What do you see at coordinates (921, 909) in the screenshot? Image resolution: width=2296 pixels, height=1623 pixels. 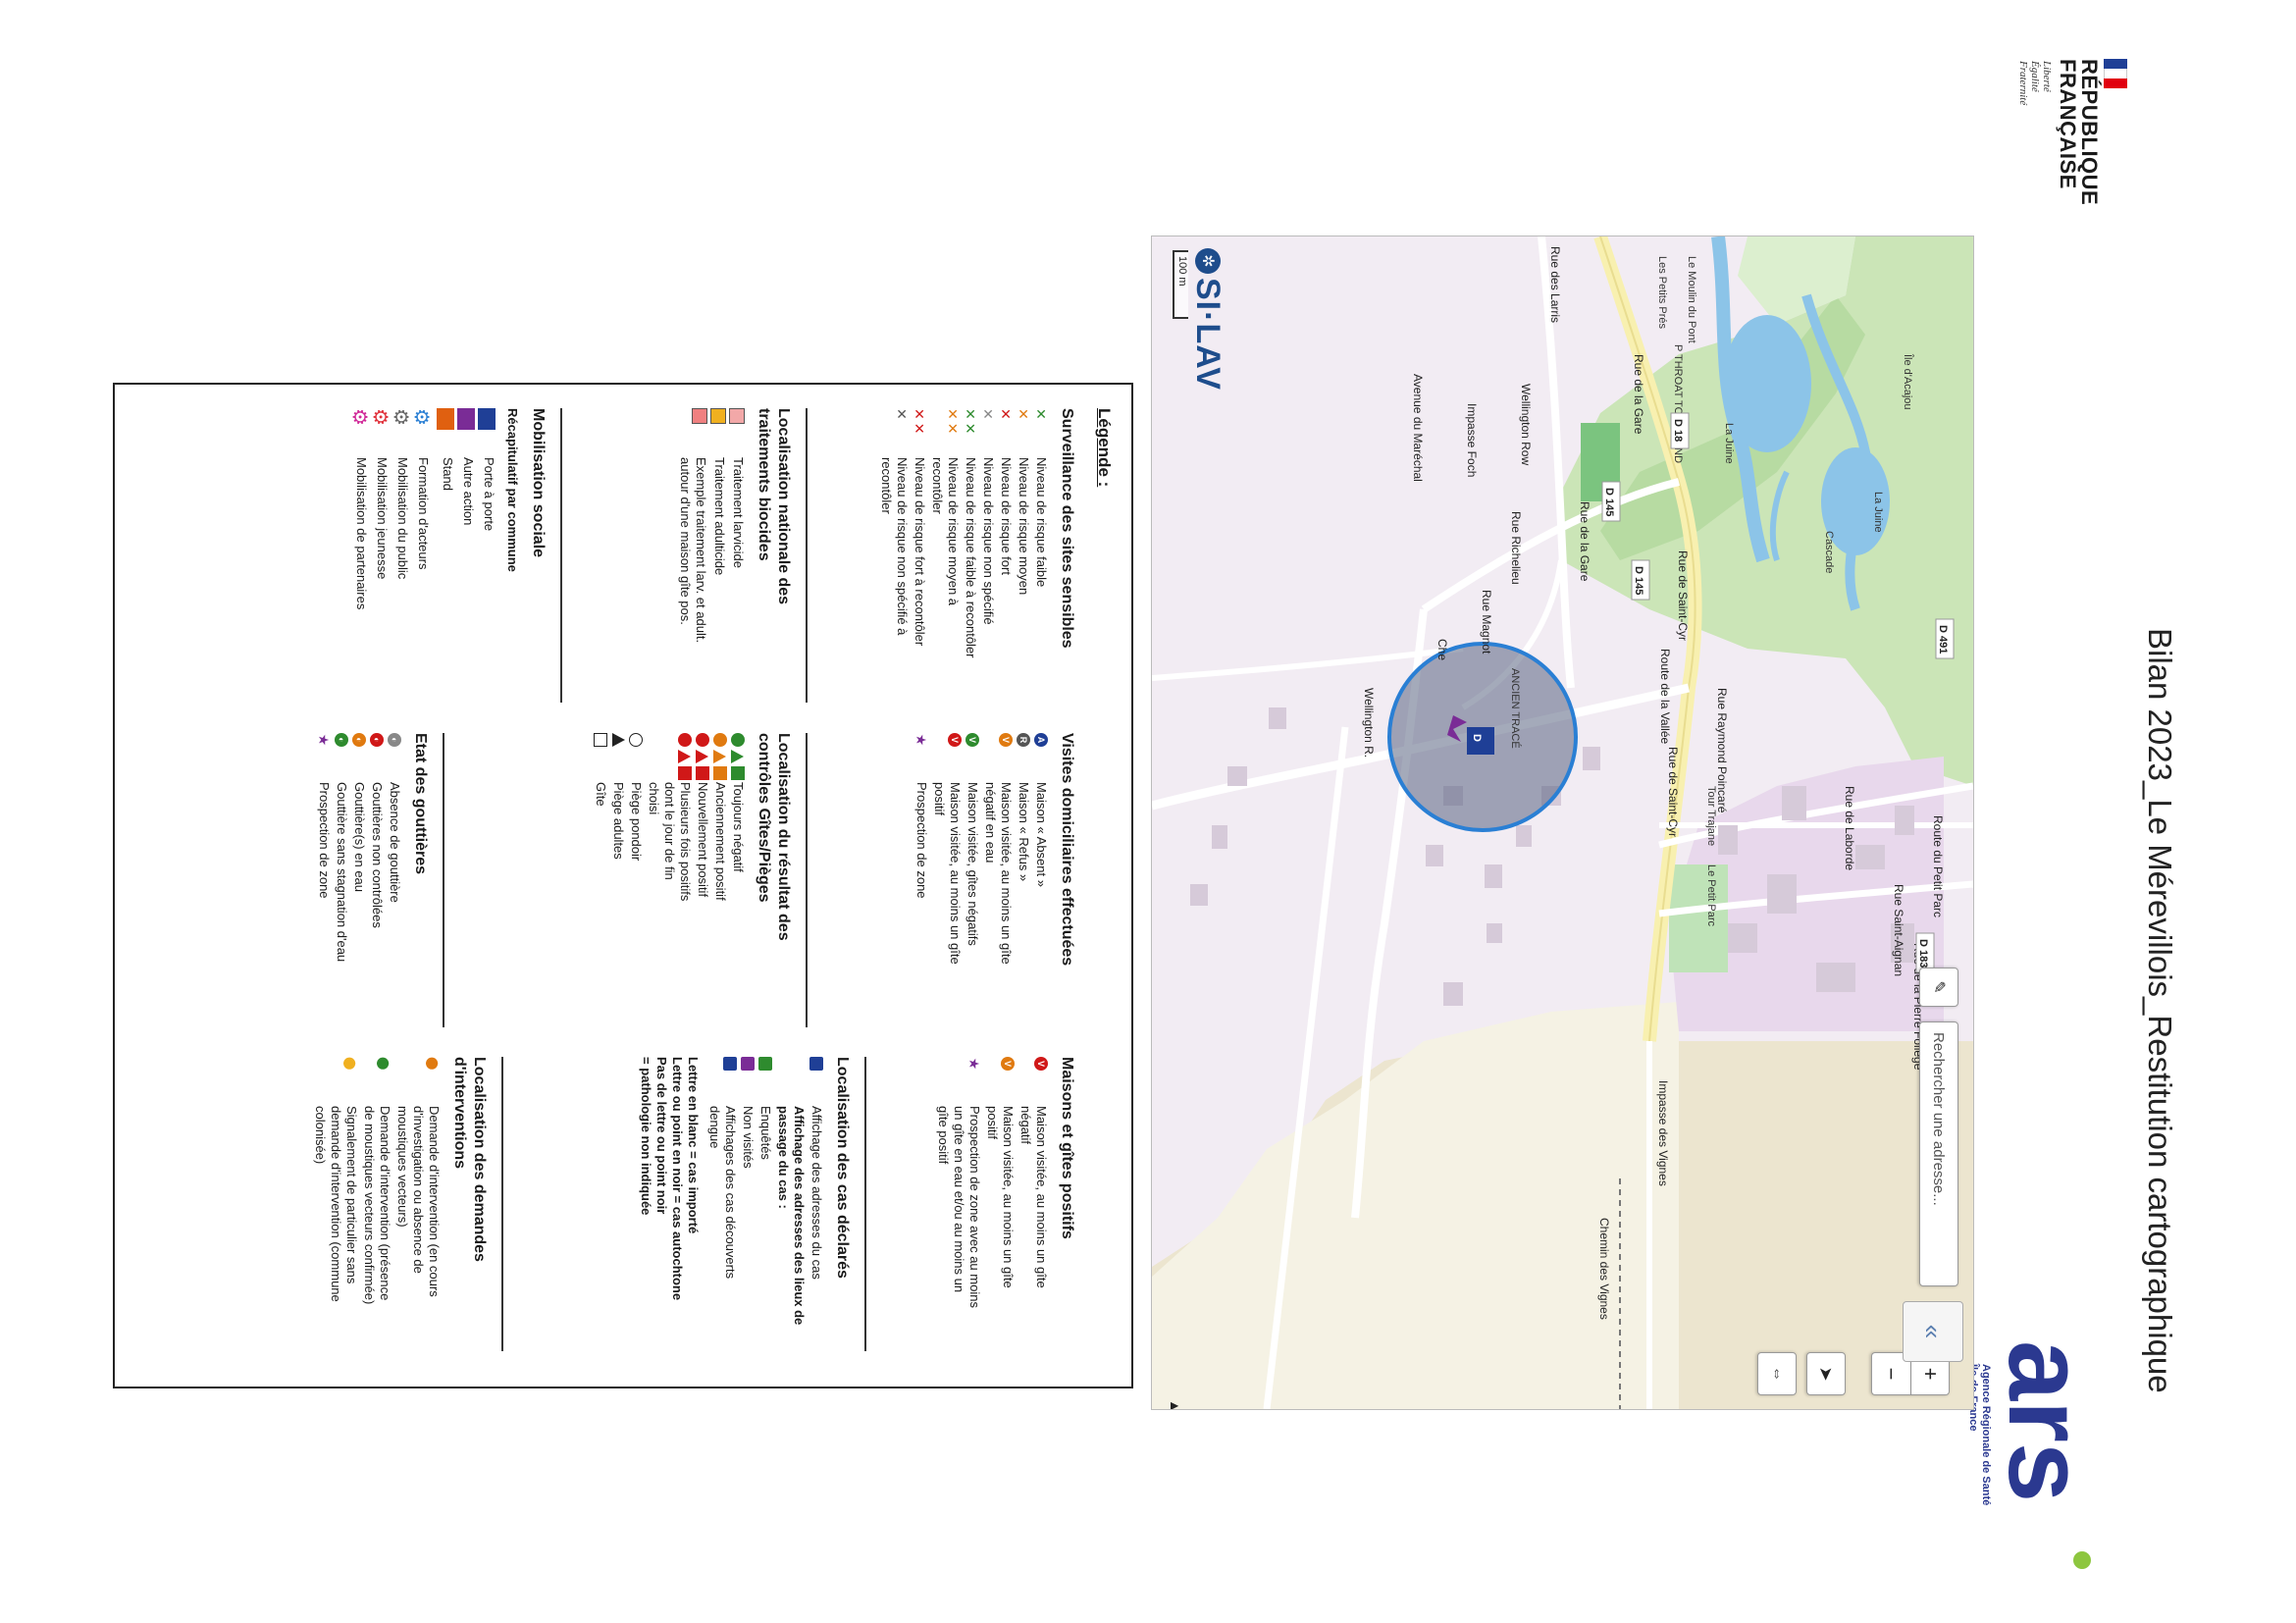 I see `visite-item-label: Prospection de zone` at bounding box center [921, 909].